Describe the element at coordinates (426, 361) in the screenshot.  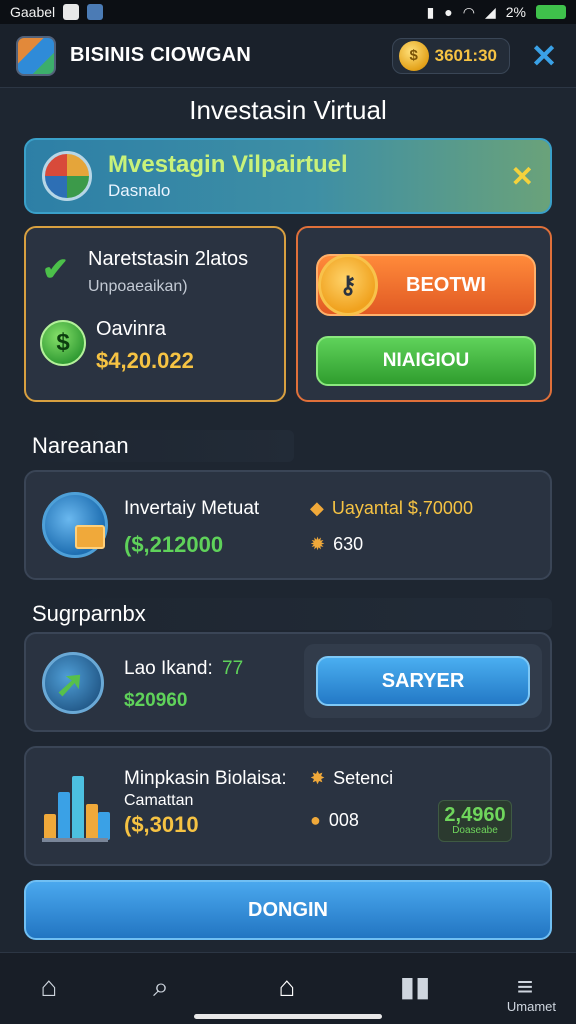
I see `green-action-button: NIAIGIOU` at that location.